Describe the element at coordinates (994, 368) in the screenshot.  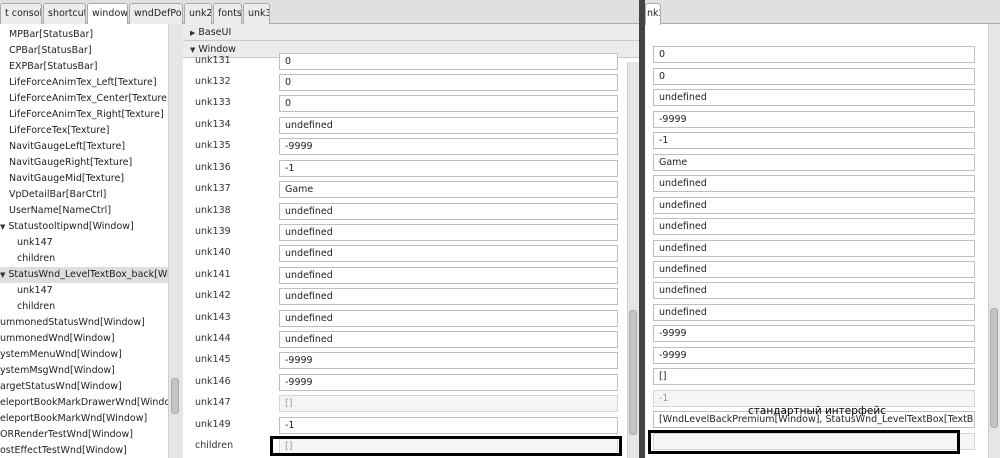
I see `compare-scrollbar-thumb` at that location.